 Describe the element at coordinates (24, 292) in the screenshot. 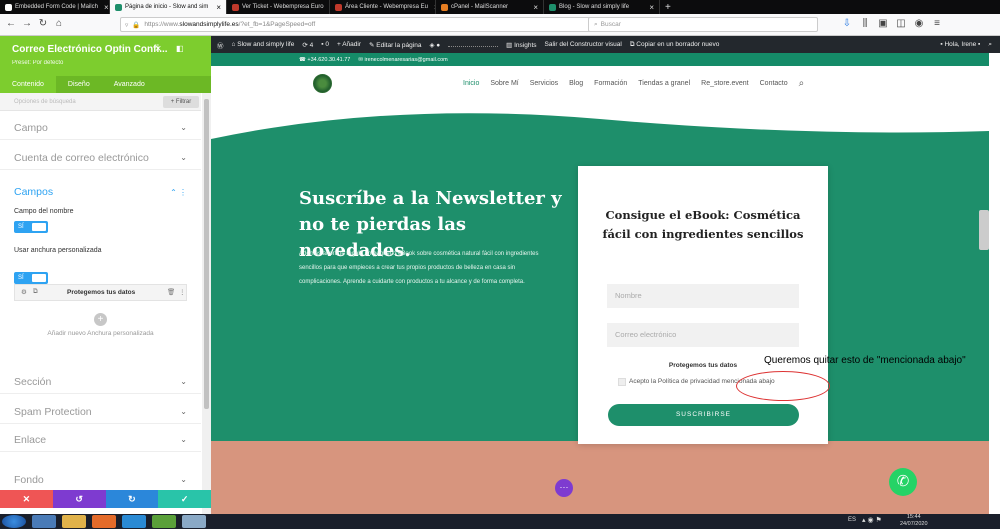

I see `gear-icon: ⚙` at that location.